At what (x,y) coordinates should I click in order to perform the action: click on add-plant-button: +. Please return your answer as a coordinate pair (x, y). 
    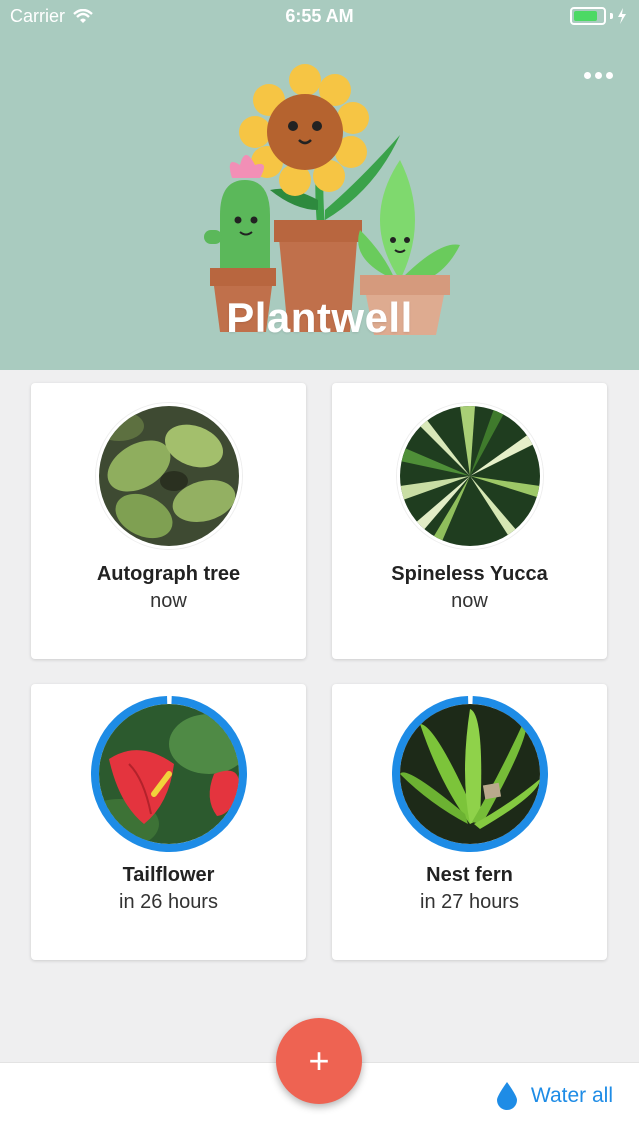
    Looking at the image, I should click on (319, 1061).